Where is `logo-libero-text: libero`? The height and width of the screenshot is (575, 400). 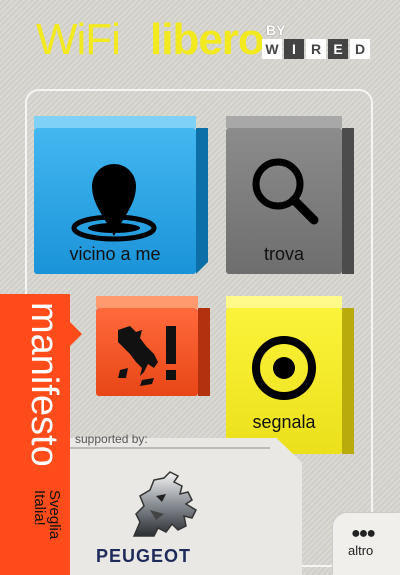 logo-libero-text: libero is located at coordinates (207, 39).